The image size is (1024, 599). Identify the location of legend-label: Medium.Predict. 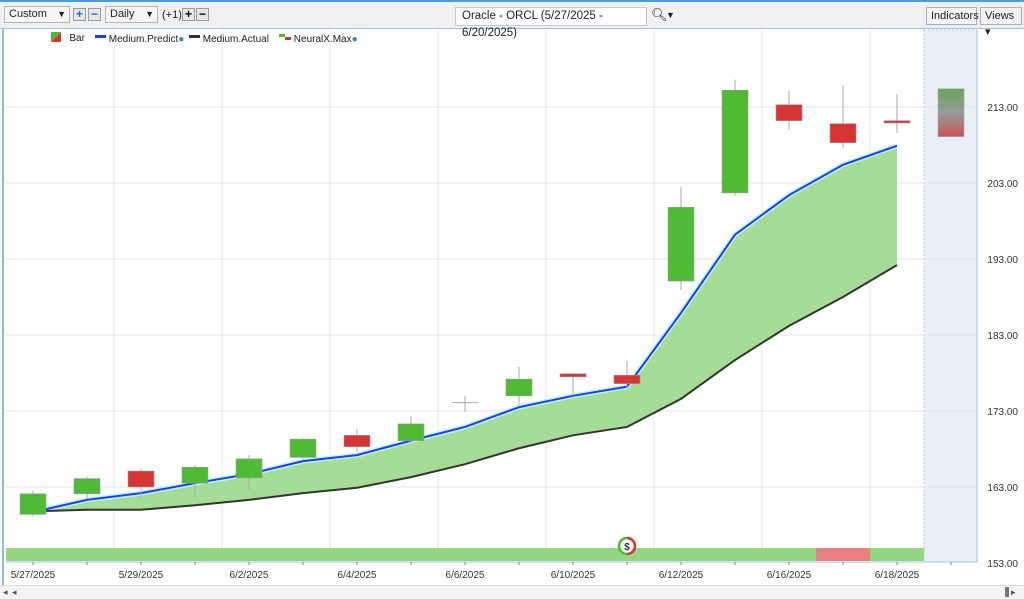
(143, 39).